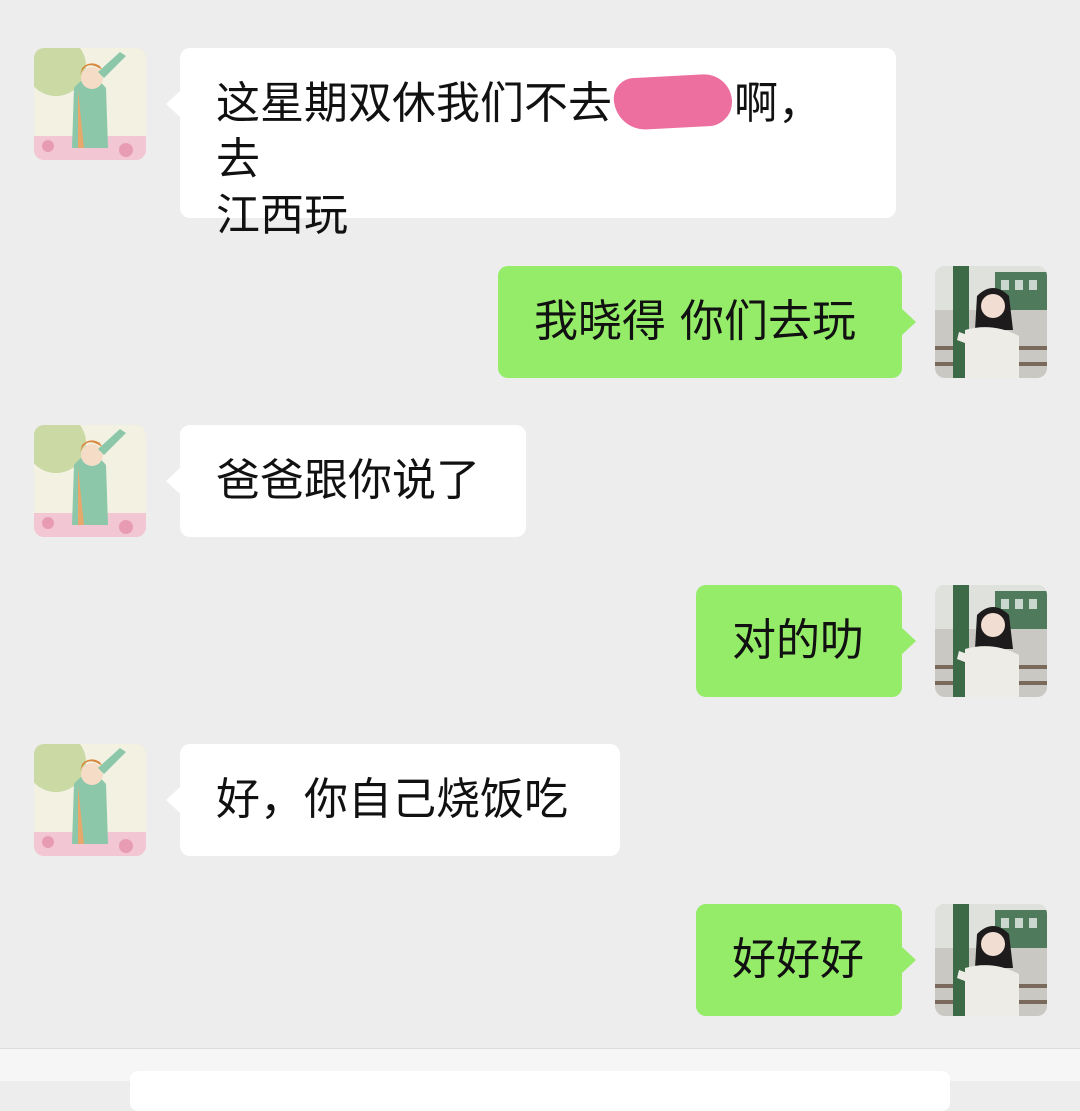  I want to click on message-bubble-incoming: 这星期双休我们不去 啊，去 江西玩, so click(531, 144).